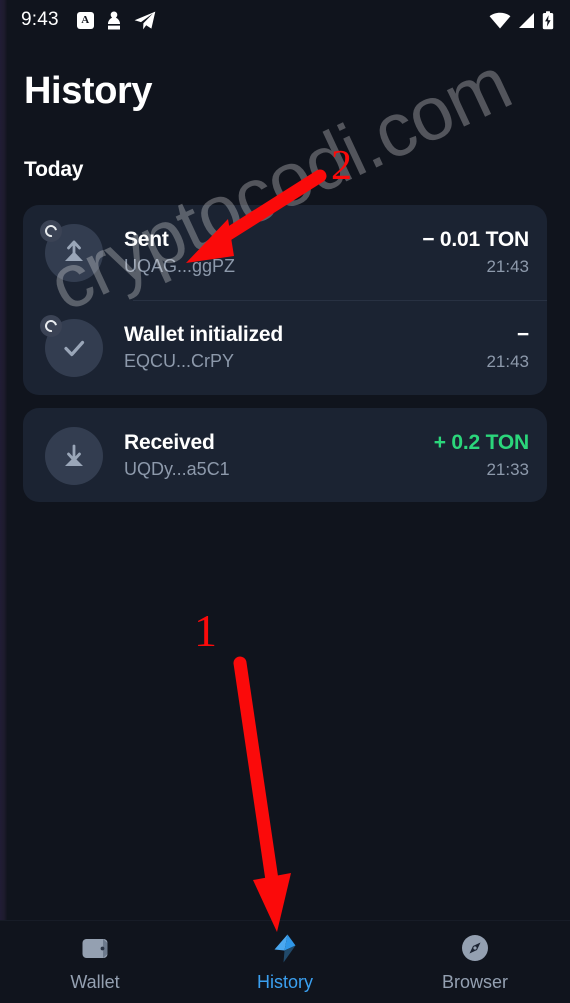 This screenshot has height=1003, width=570. What do you see at coordinates (500, 20) in the screenshot?
I see `wifi-icon` at bounding box center [500, 20].